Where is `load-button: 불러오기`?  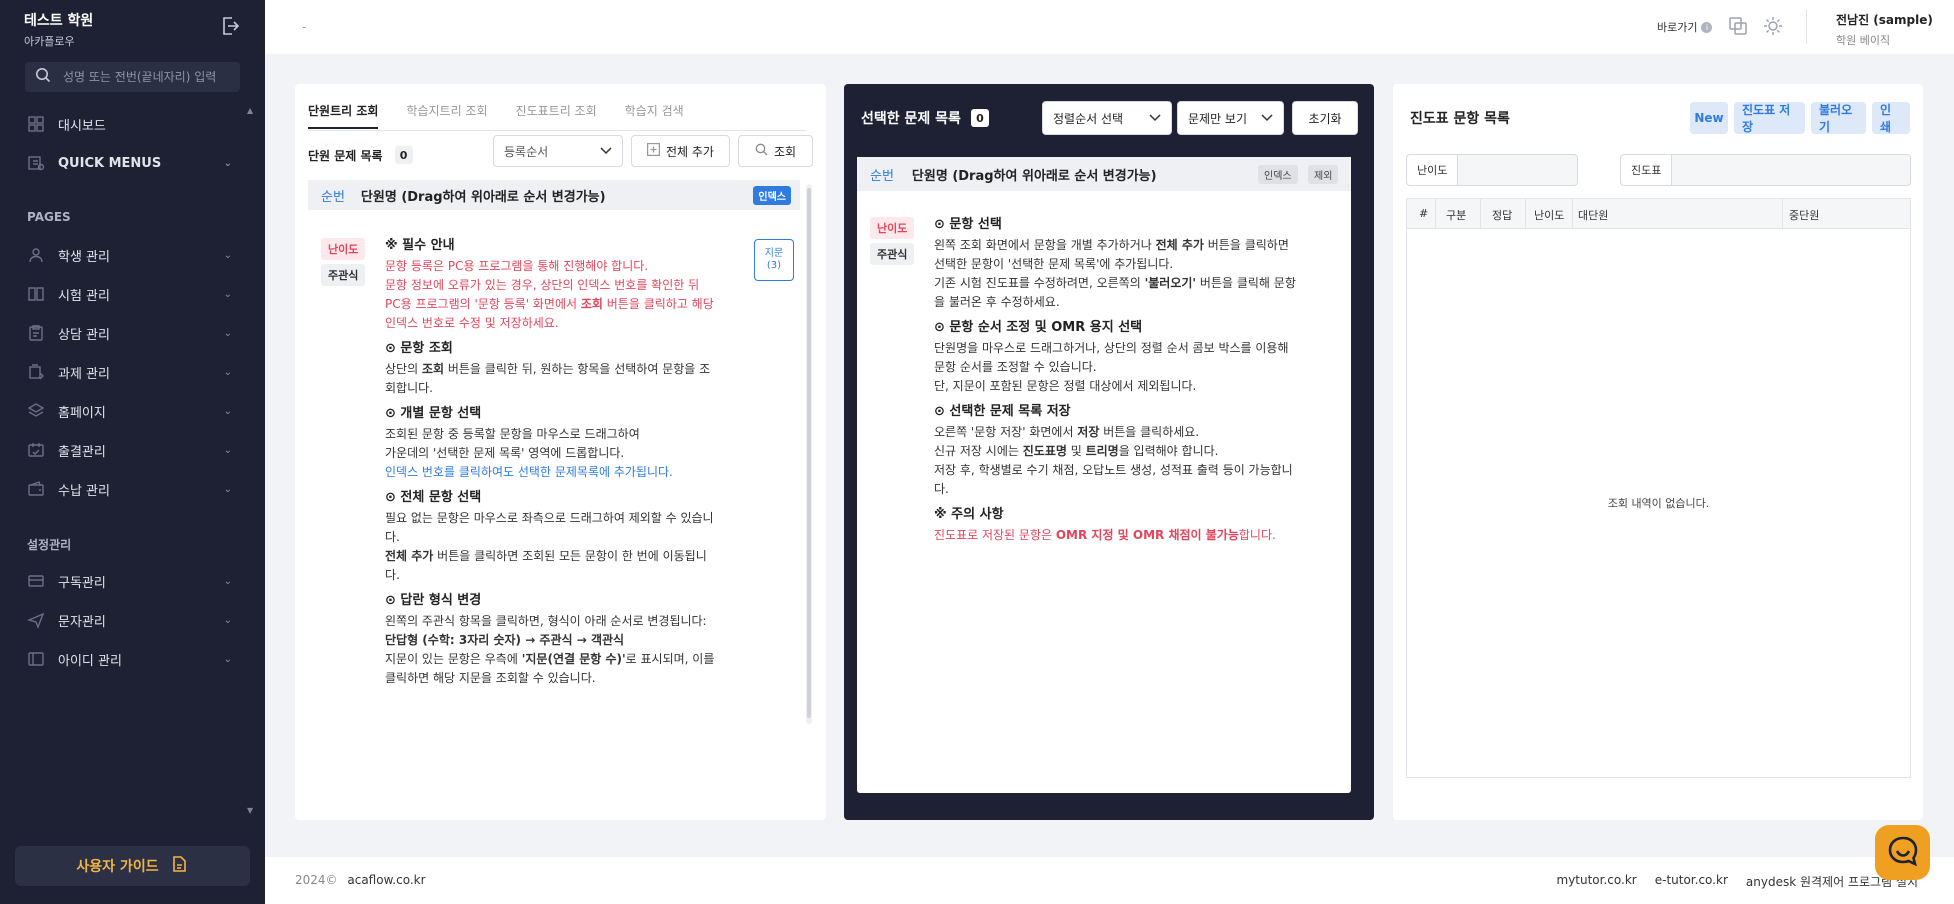 load-button: 불러오기 is located at coordinates (1838, 118).